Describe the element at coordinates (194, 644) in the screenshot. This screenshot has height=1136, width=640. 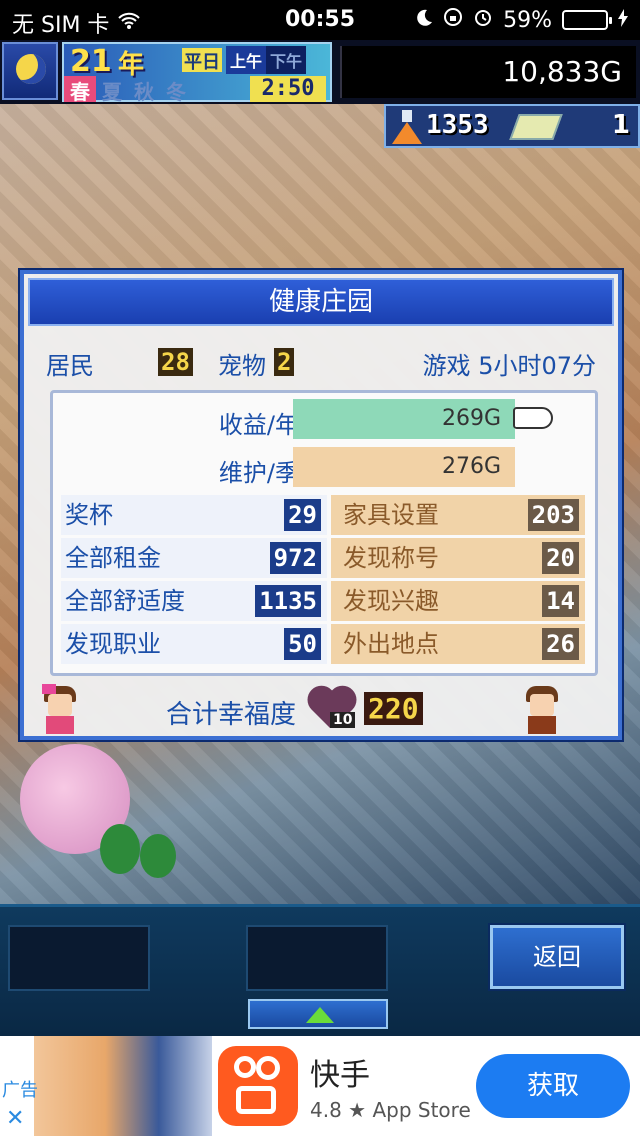
I see `stat-jobs: 发现职业 50` at that location.